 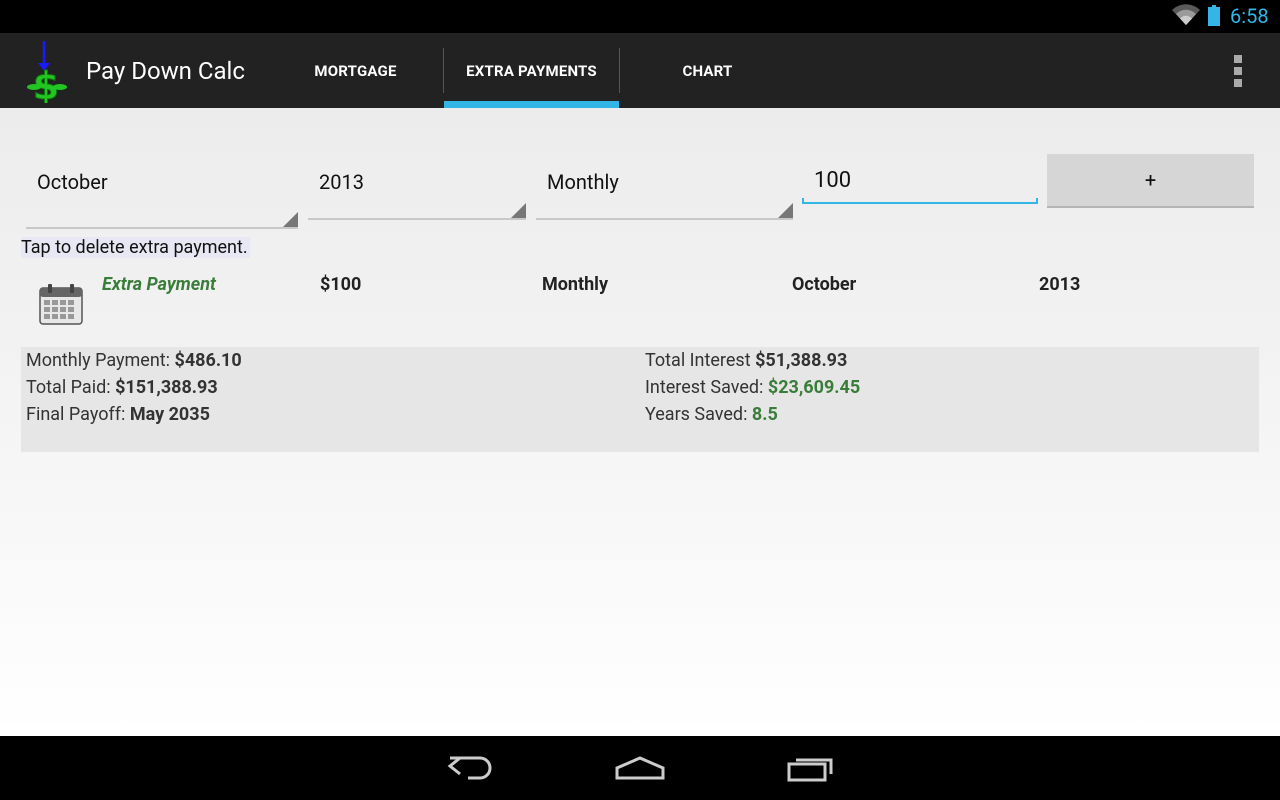 I want to click on extra-payment-title: Extra Payment, so click(x=159, y=284).